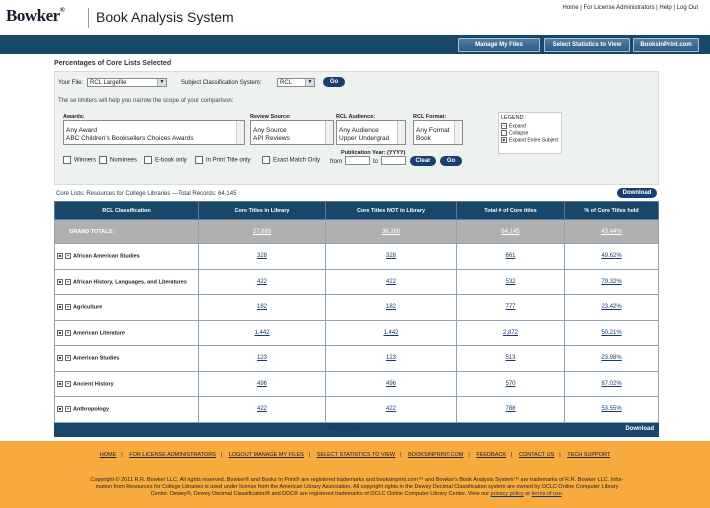 Image resolution: width=710 pixels, height=508 pixels. Describe the element at coordinates (126, 210) in the screenshot. I see `column-header: RCL Classification` at that location.